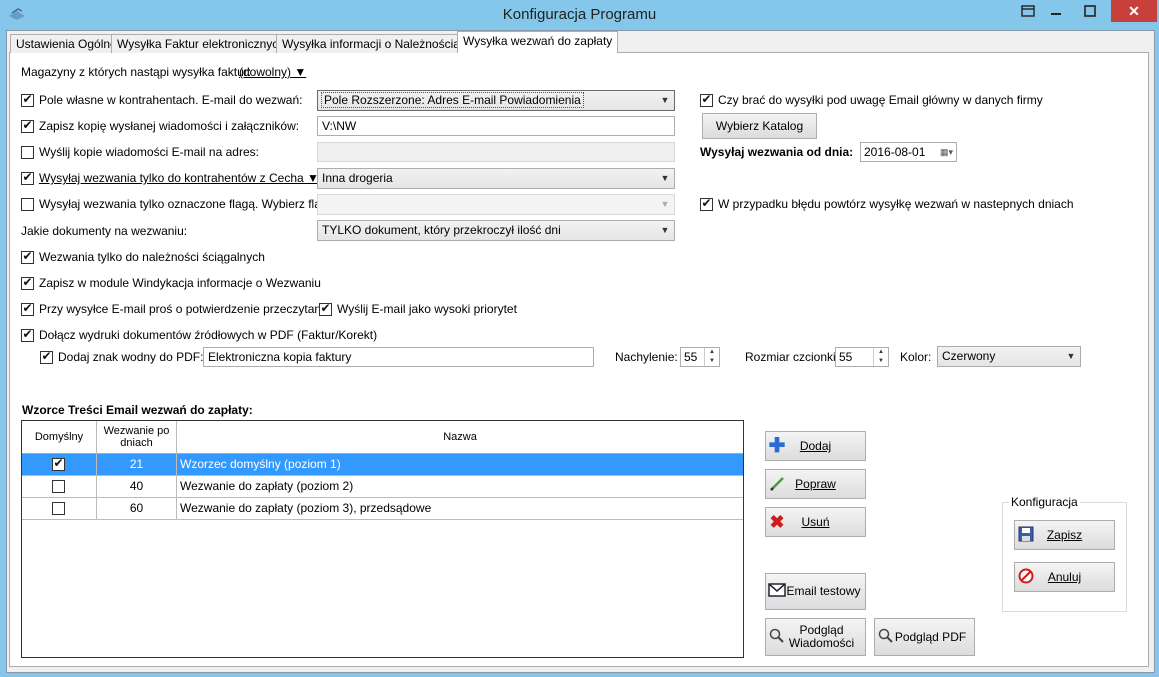 This screenshot has height=677, width=1159. What do you see at coordinates (496, 126) in the screenshot?
I see `save-copy-path-input: V:\NW` at bounding box center [496, 126].